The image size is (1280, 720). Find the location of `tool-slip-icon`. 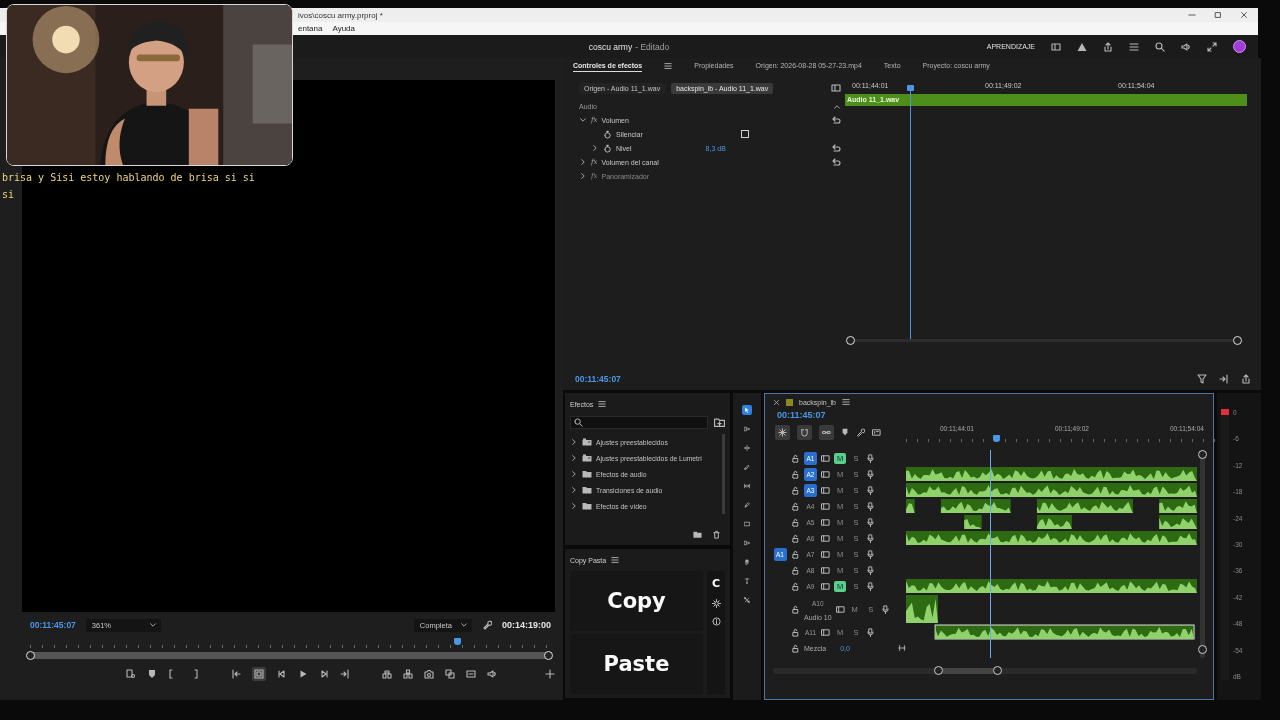

tool-slip-icon is located at coordinates (747, 486).